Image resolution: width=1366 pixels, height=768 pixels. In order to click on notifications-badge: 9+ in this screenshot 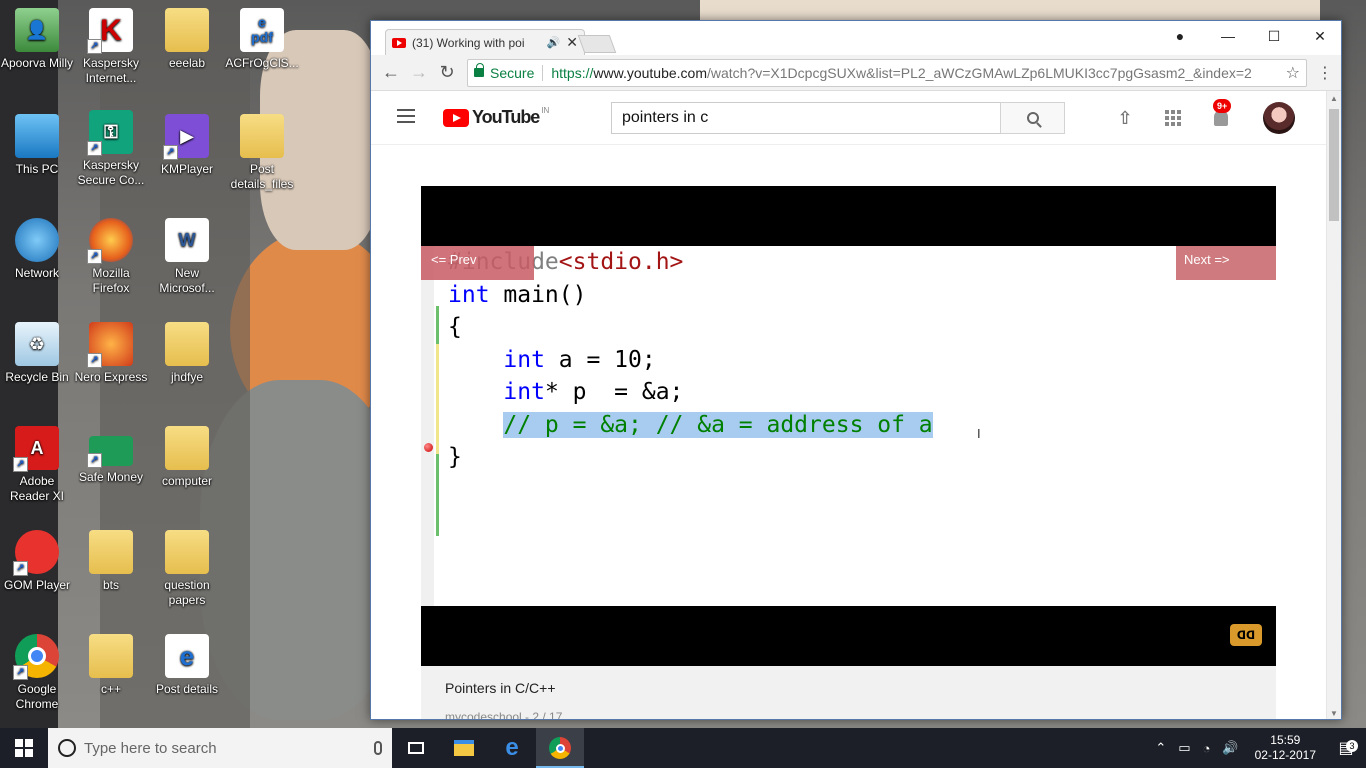, I will do `click(1222, 106)`.